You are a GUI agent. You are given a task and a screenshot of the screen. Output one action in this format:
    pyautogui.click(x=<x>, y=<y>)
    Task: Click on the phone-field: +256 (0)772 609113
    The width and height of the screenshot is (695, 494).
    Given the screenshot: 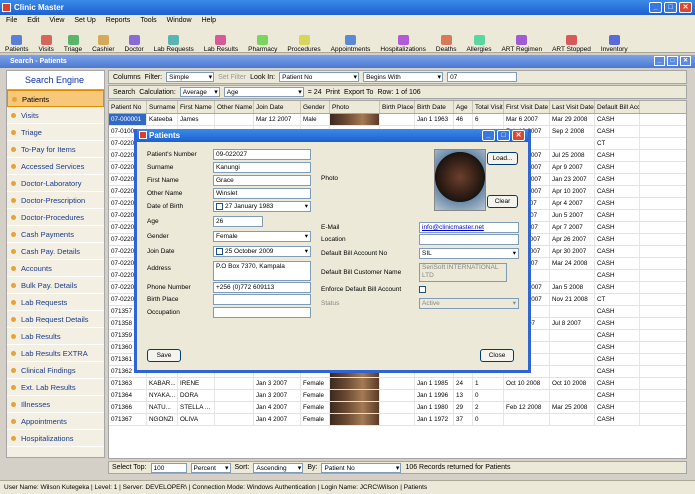 What is the action you would take?
    pyautogui.click(x=262, y=287)
    